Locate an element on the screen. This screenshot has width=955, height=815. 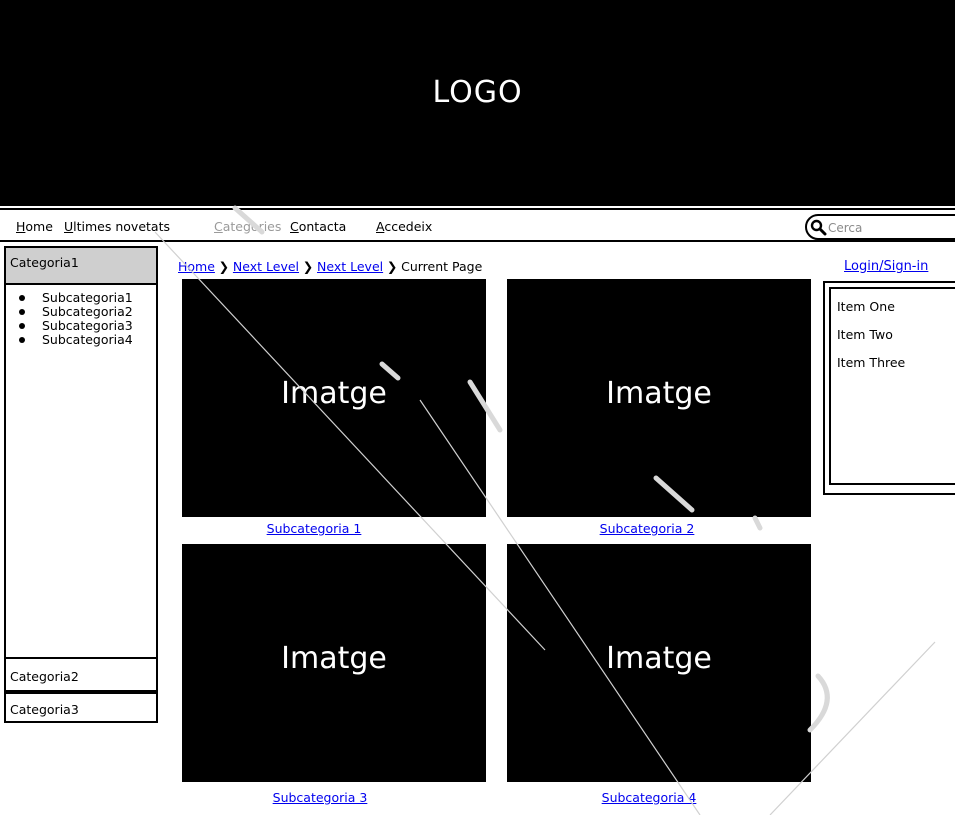
subcategory-image-4: Imatge is located at coordinates (659, 663).